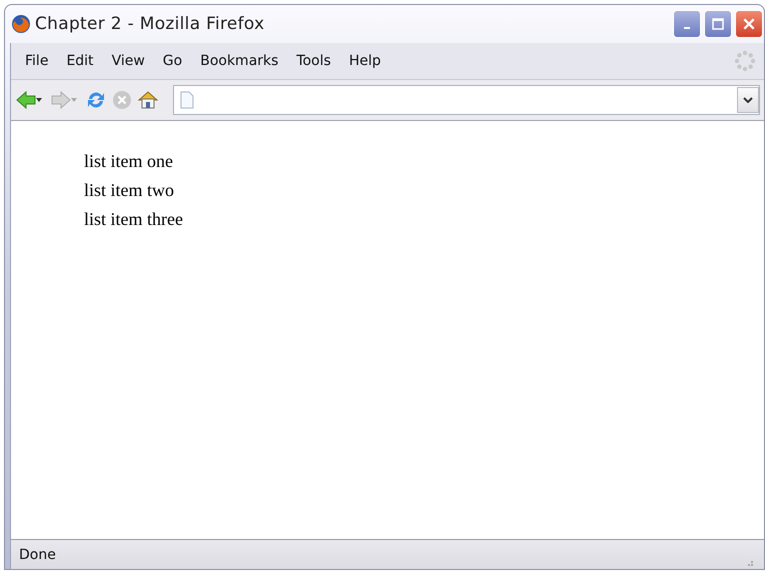 The image size is (765, 572). I want to click on menu-item: Tools, so click(313, 61).